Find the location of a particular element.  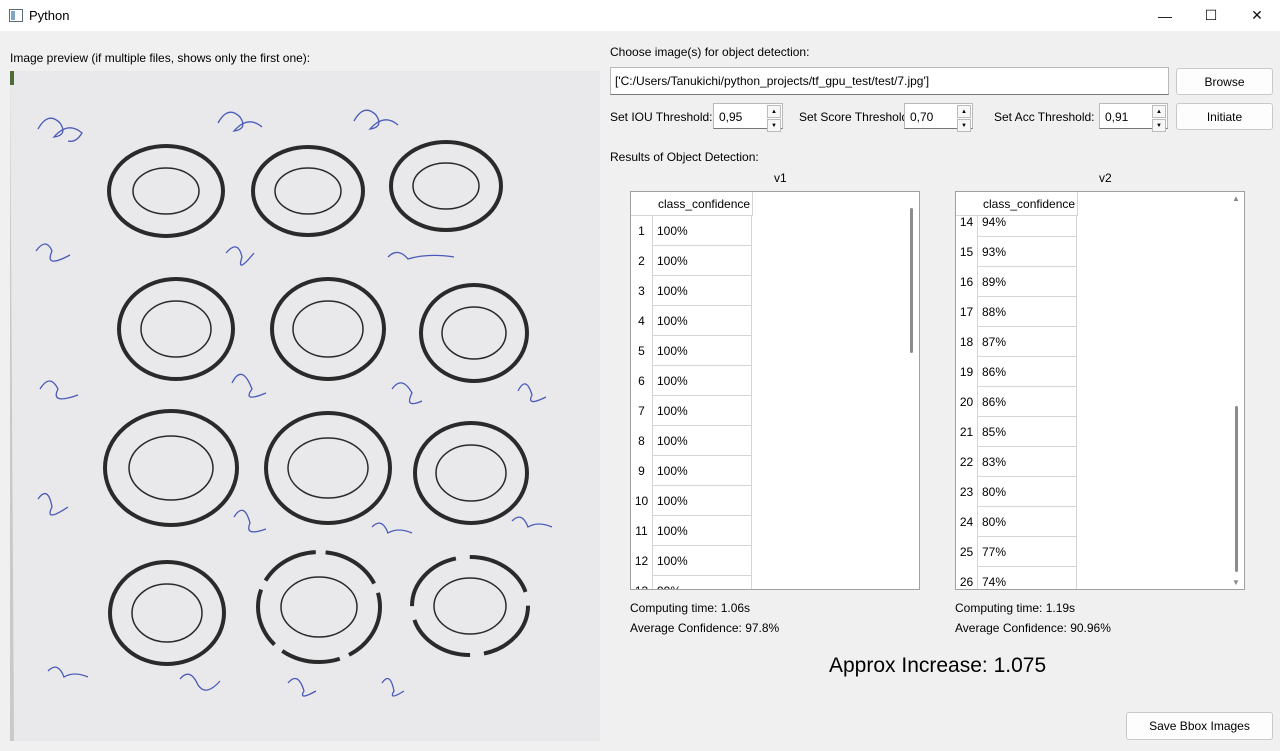

acc-threshold-spinbox: 0,91 ▲ ▼ is located at coordinates (1133, 117).